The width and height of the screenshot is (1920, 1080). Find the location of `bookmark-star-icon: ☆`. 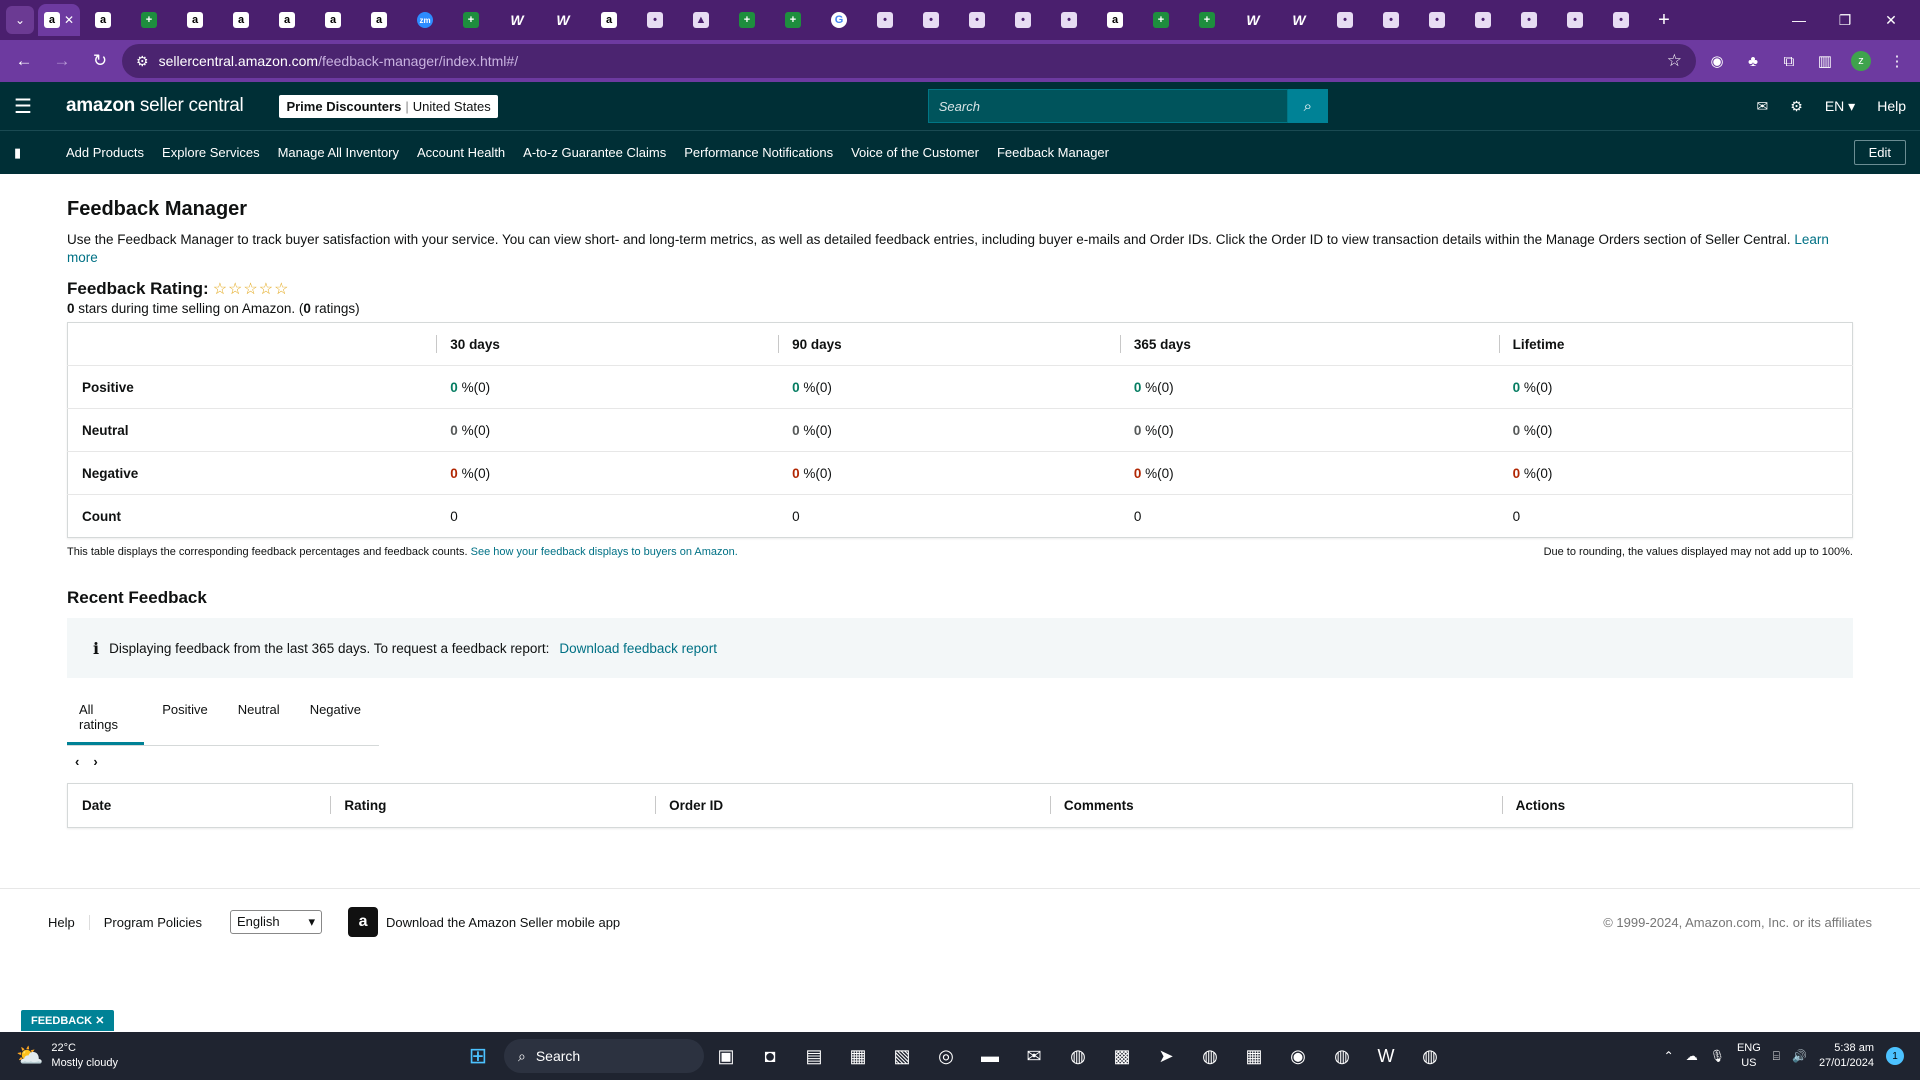

bookmark-star-icon: ☆ is located at coordinates (1674, 61).